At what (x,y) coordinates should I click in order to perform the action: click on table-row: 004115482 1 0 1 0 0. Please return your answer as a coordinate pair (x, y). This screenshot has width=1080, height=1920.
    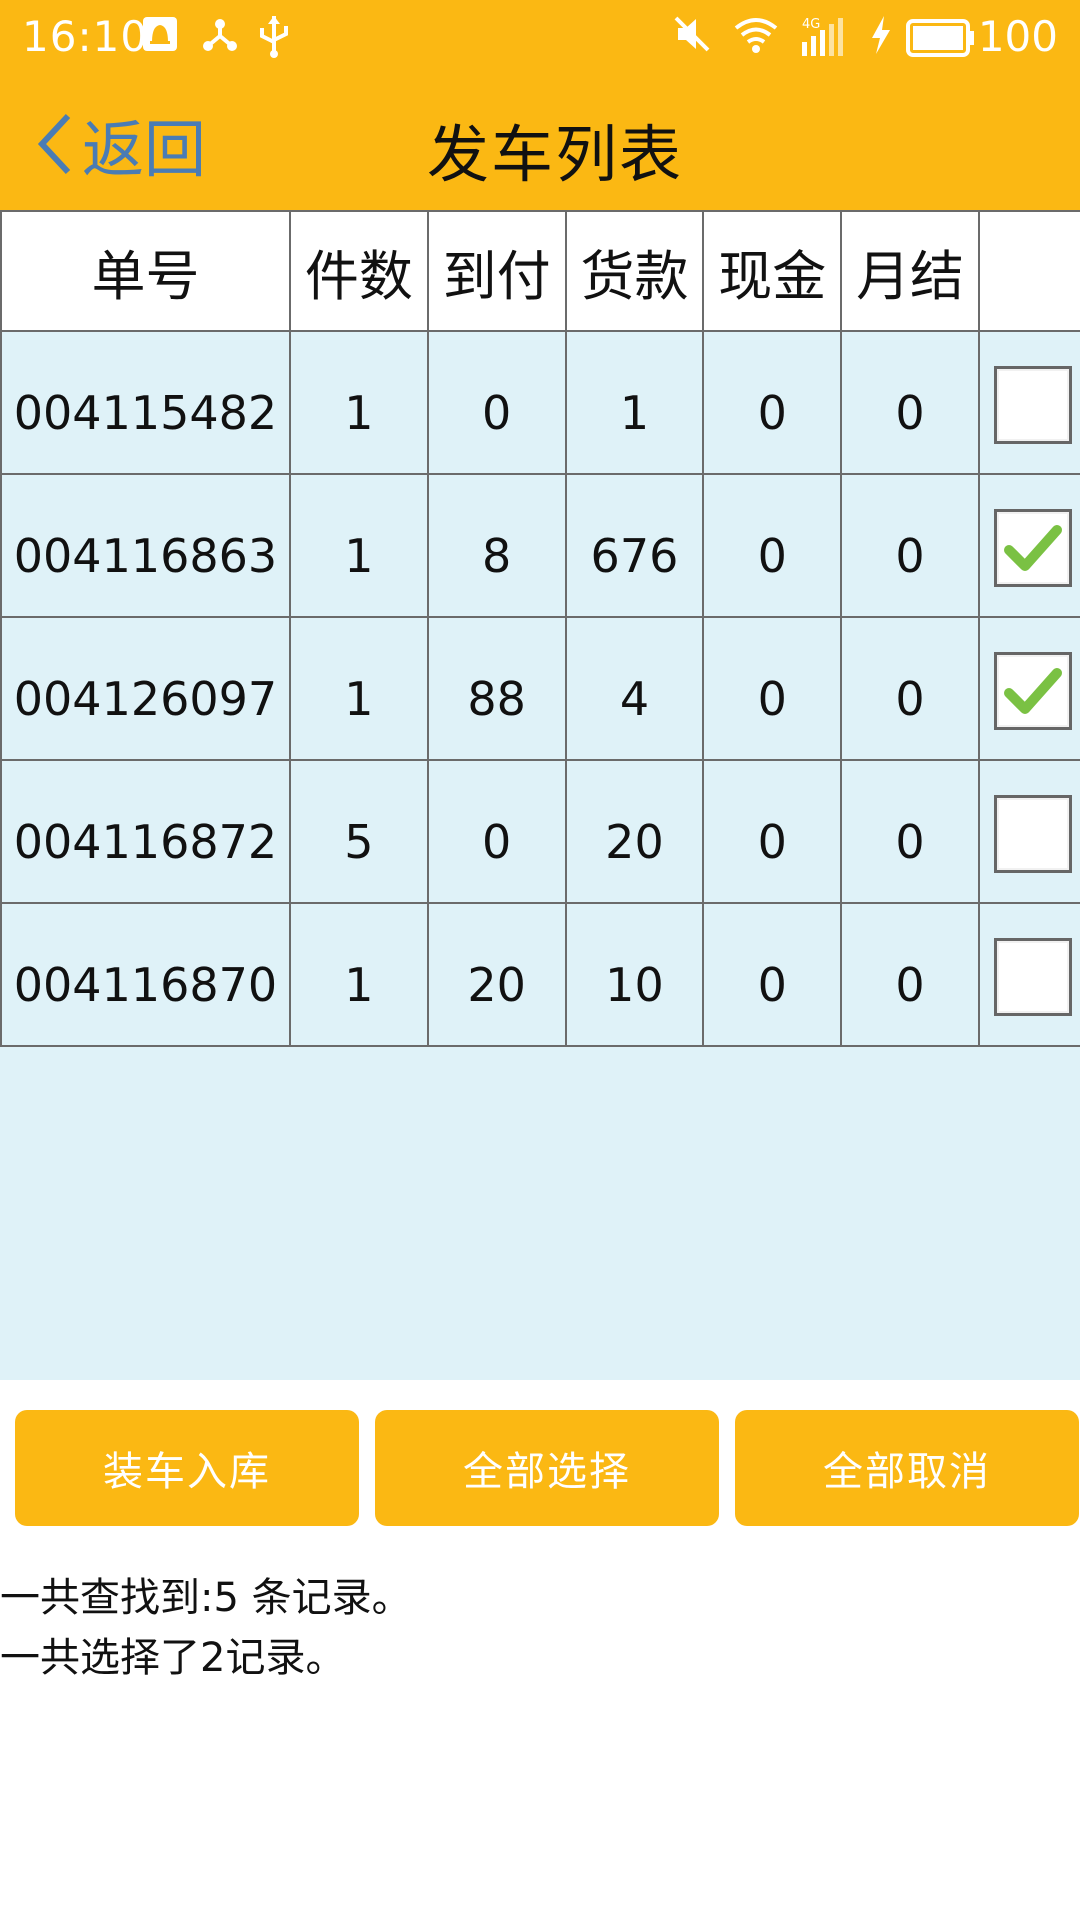
    Looking at the image, I should click on (540, 402).